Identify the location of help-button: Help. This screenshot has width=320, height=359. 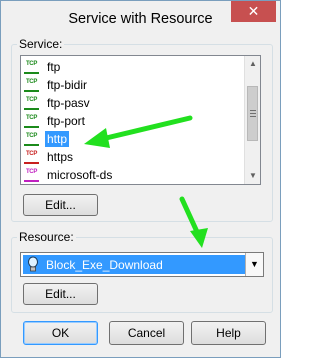
(228, 333).